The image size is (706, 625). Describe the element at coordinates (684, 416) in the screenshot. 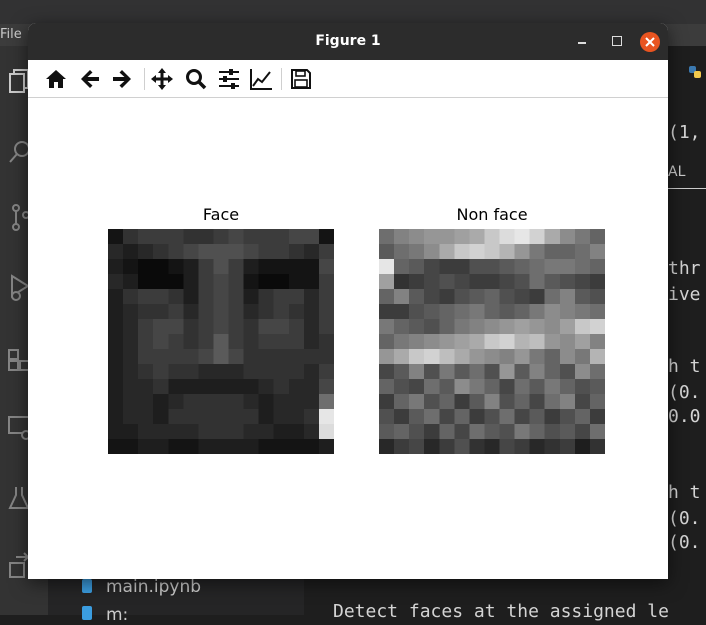

I see `code-line: 0.0` at that location.